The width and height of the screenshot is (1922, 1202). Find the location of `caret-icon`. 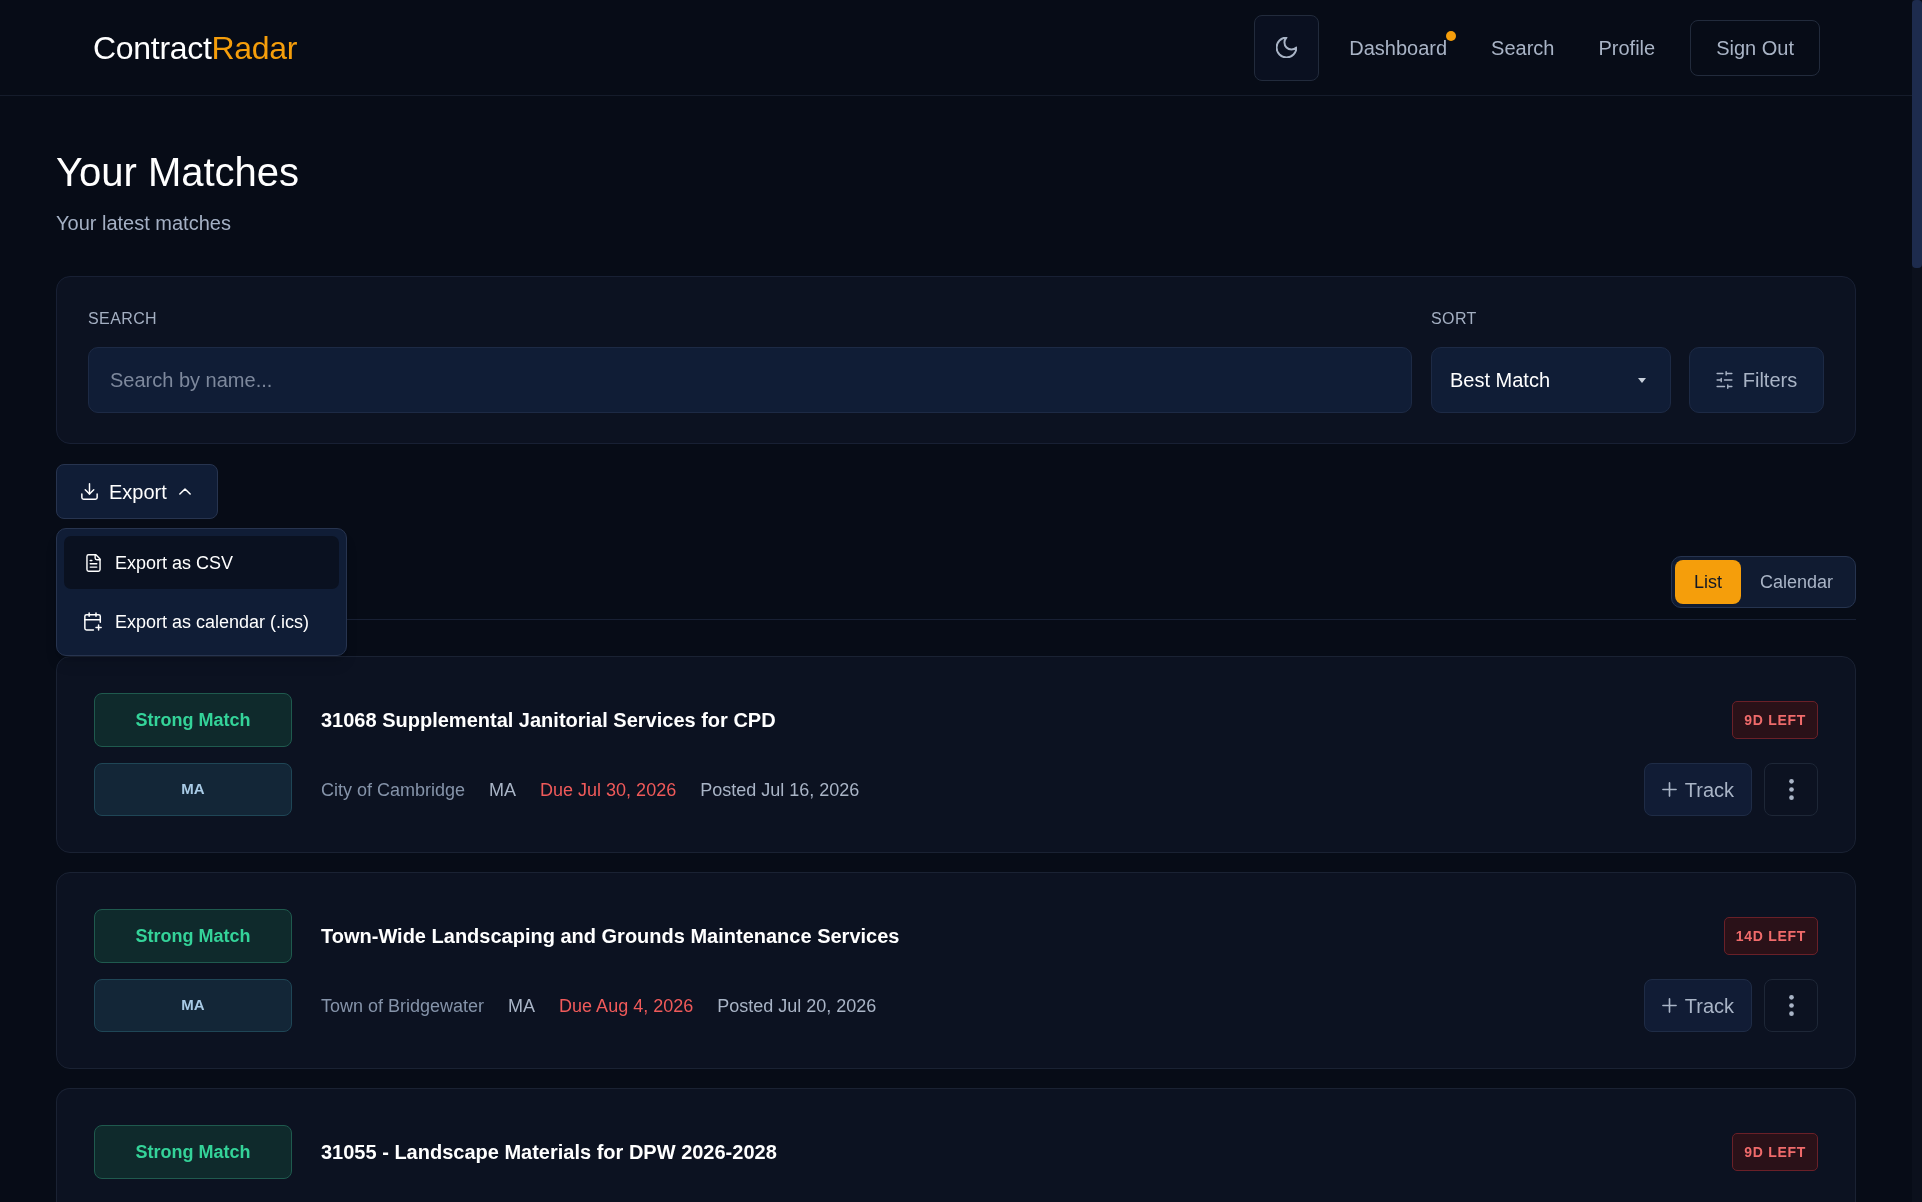

caret-icon is located at coordinates (1642, 380).